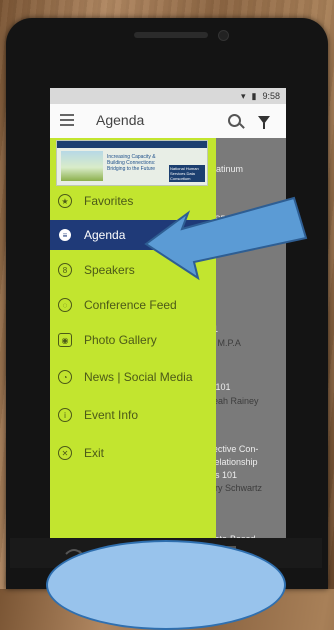 This screenshot has height=630, width=334. Describe the element at coordinates (65, 235) in the screenshot. I see `list-icon: ≡` at that location.